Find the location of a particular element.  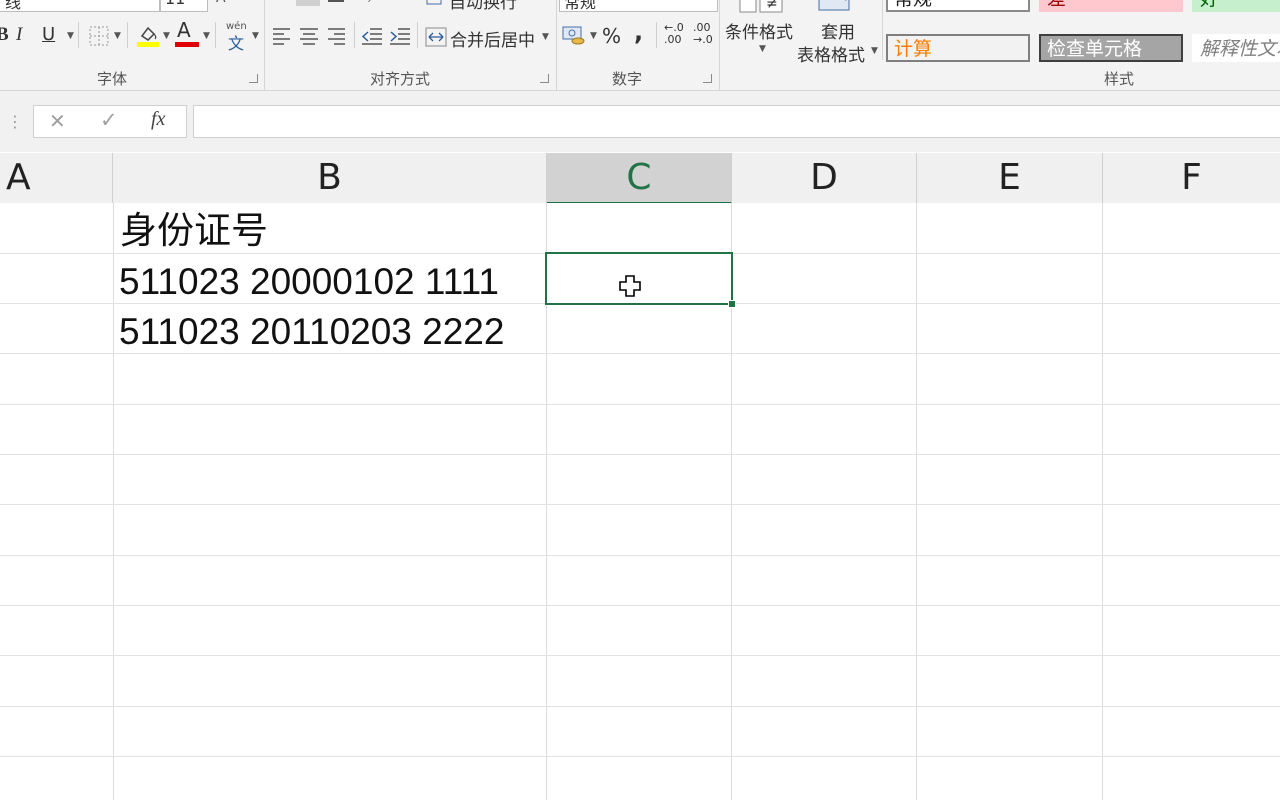

cell-style-label: 好 is located at coordinates (1209, 5).